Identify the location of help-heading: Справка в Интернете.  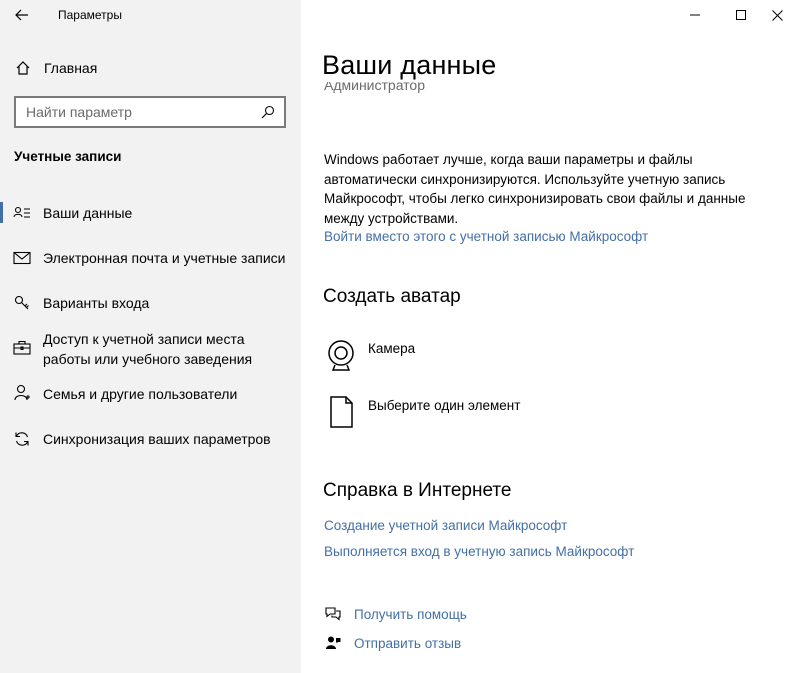
(417, 490).